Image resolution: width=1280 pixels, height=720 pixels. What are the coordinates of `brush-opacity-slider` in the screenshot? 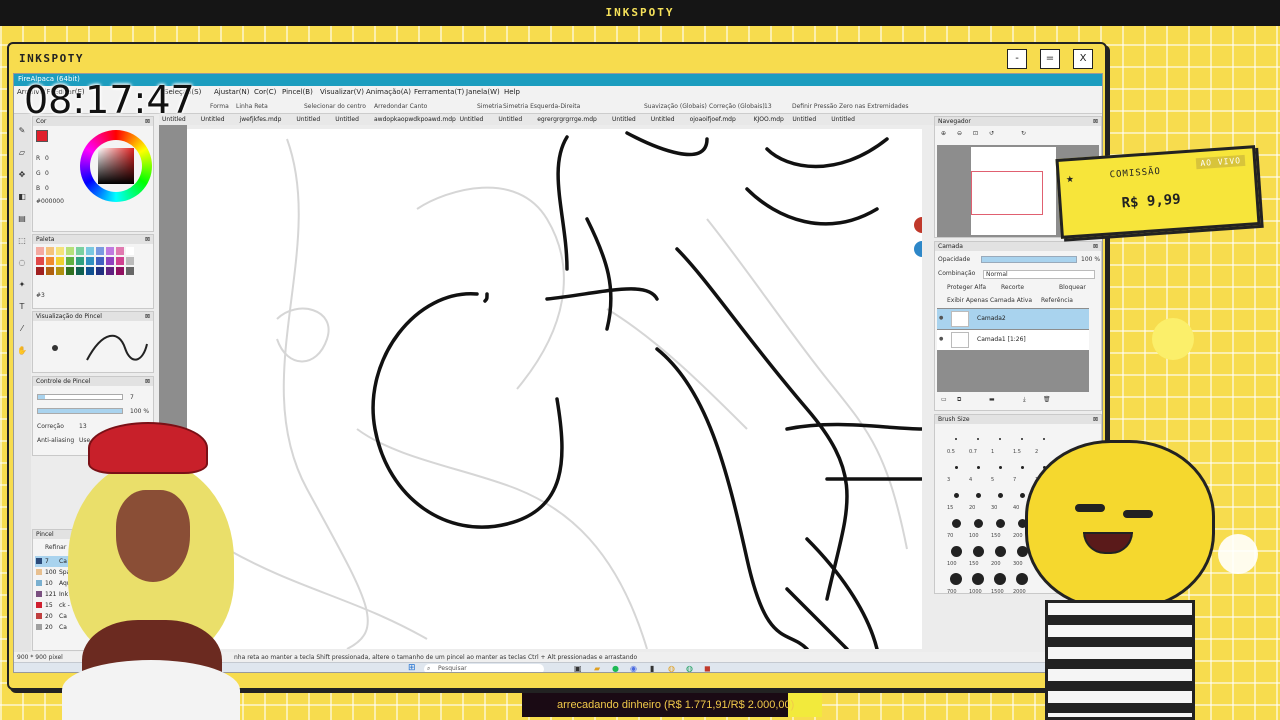 It's located at (80, 411).